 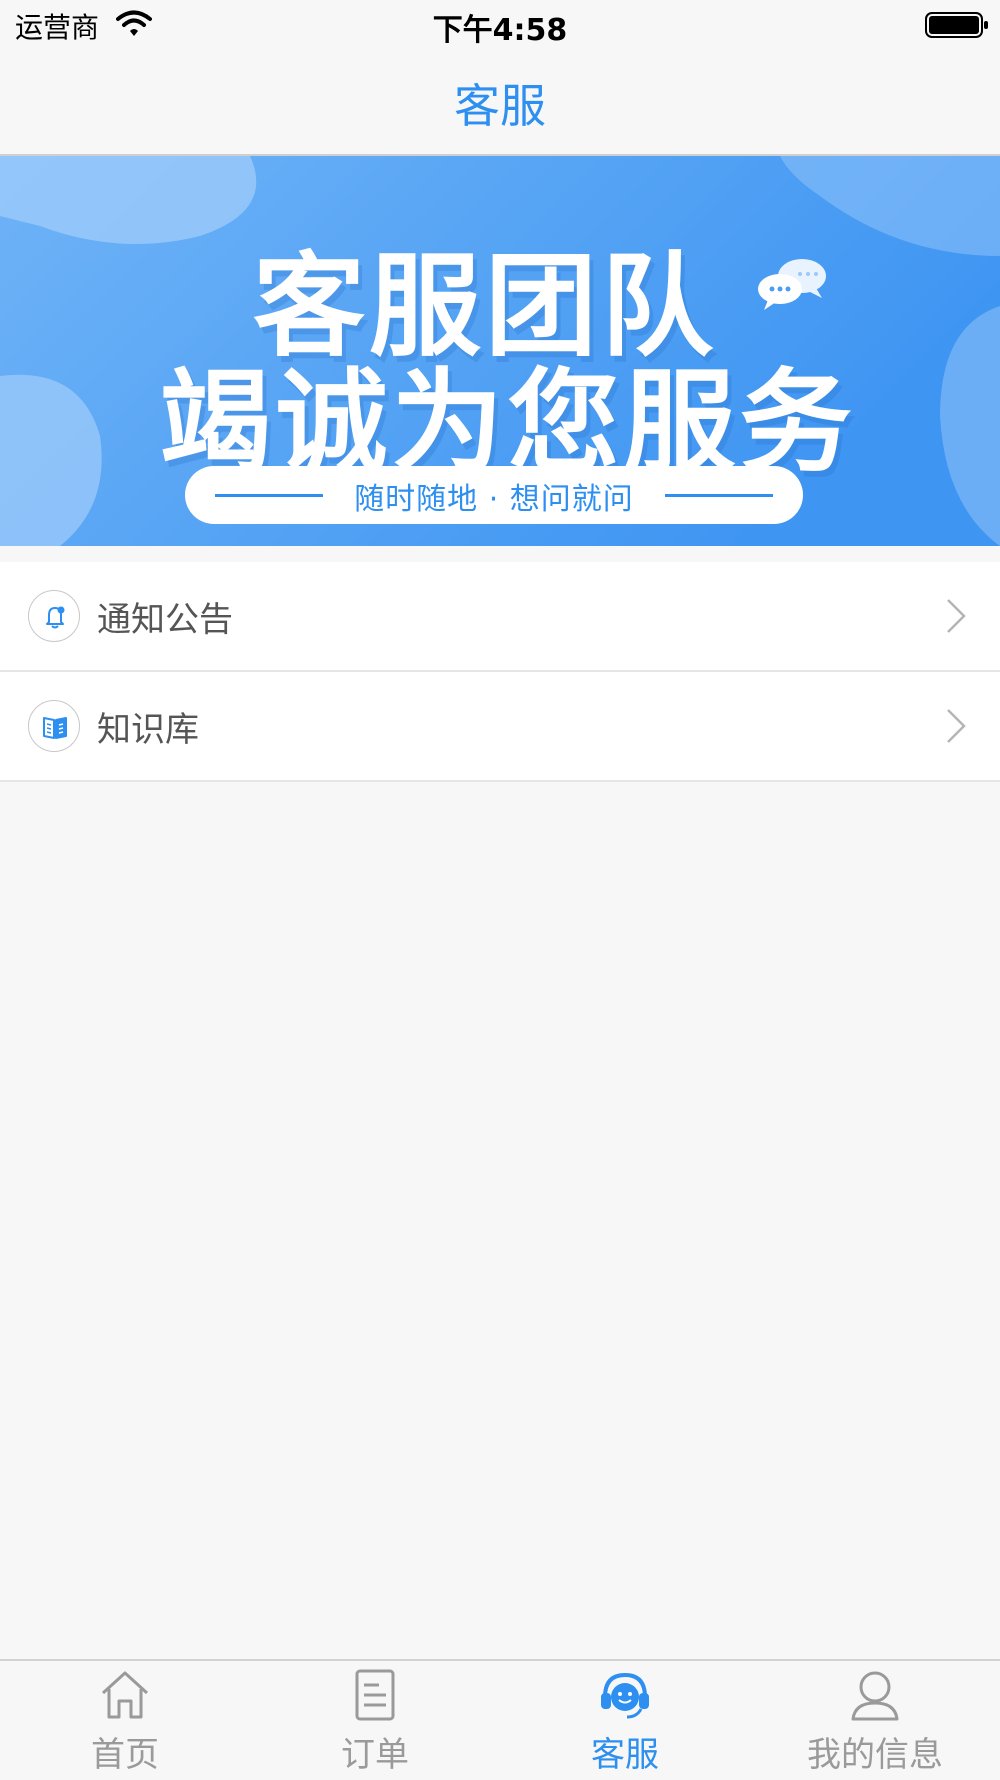 What do you see at coordinates (500, 106) in the screenshot?
I see `page-title: 客服` at bounding box center [500, 106].